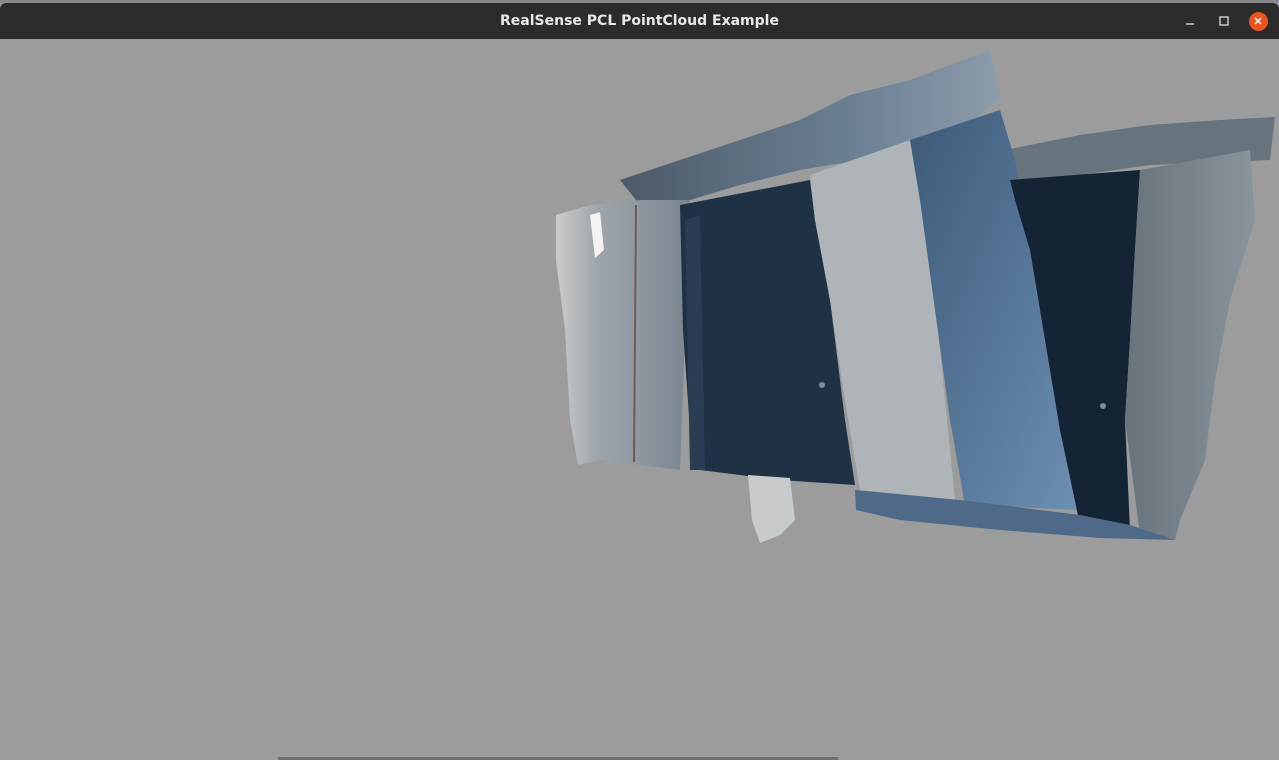 The width and height of the screenshot is (1279, 760). I want to click on window-title: RealSense PCL PointCloud Example, so click(639, 21).